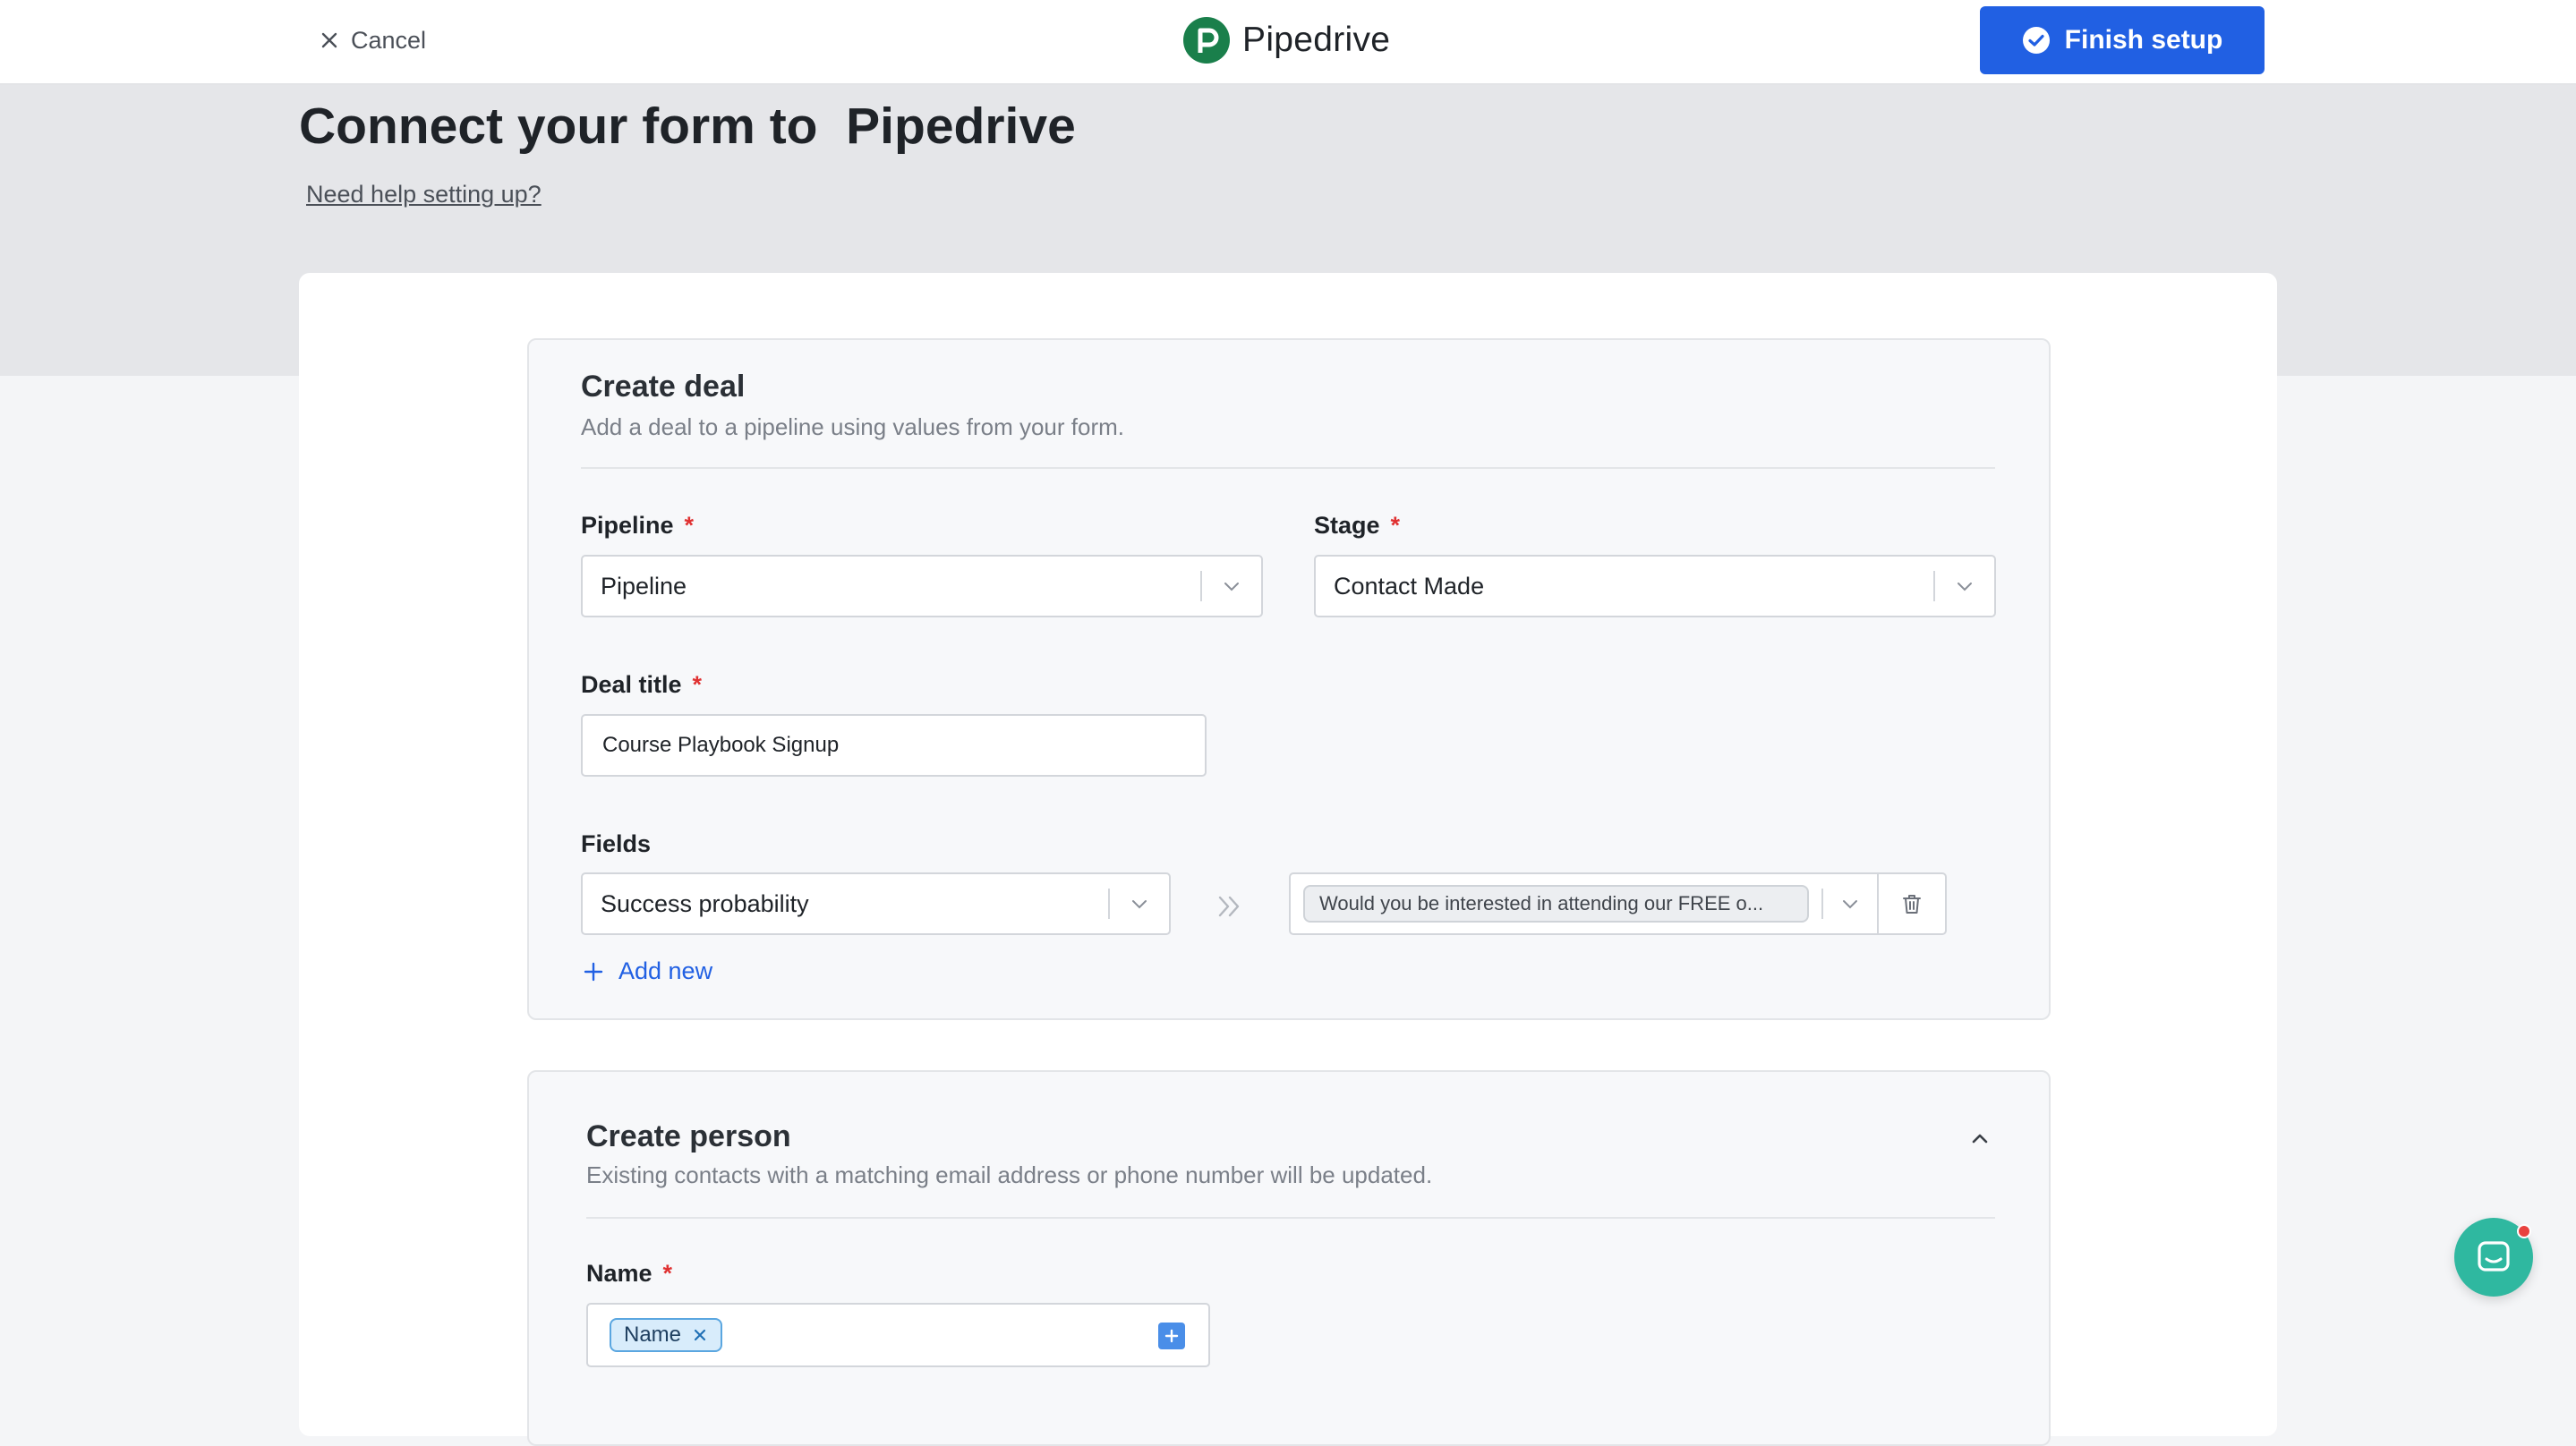 Image resolution: width=2576 pixels, height=1446 pixels. I want to click on trash-icon, so click(1912, 904).